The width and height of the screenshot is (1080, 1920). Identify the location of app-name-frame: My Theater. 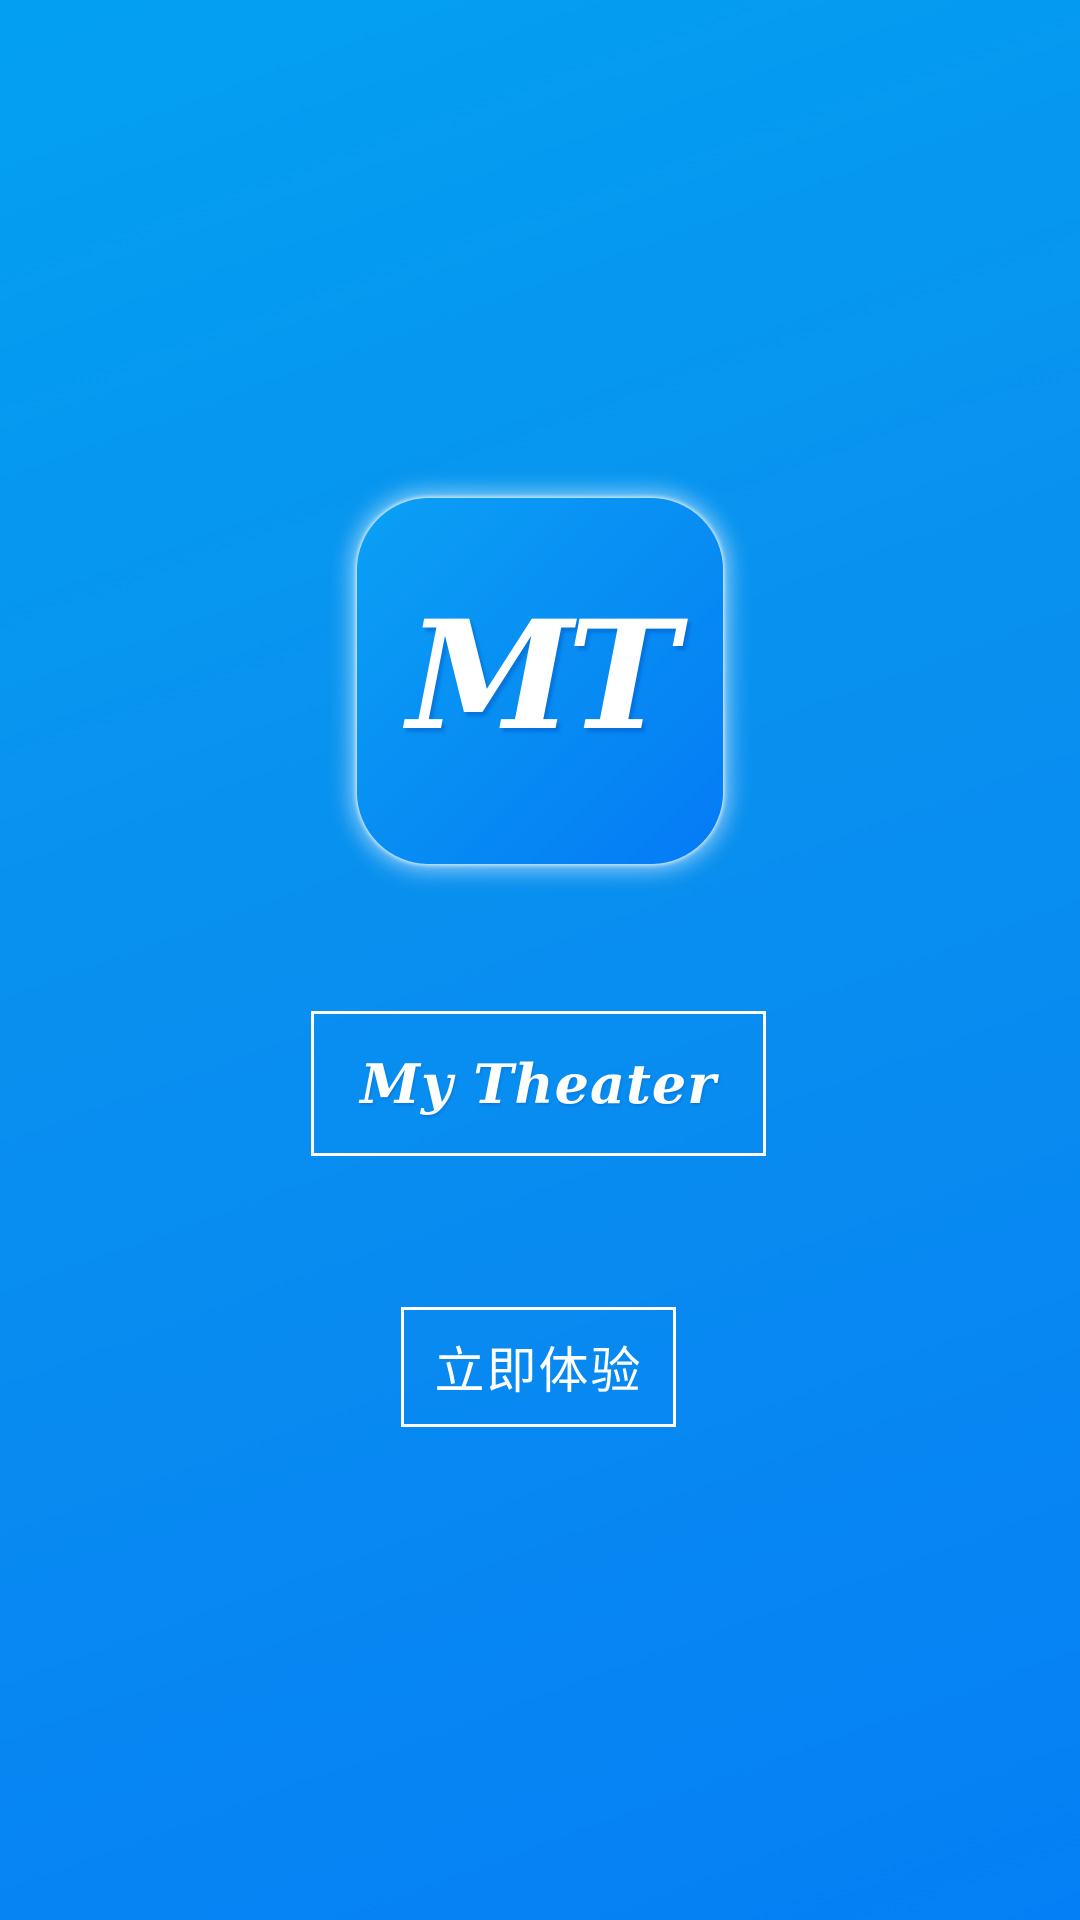
(538, 1083).